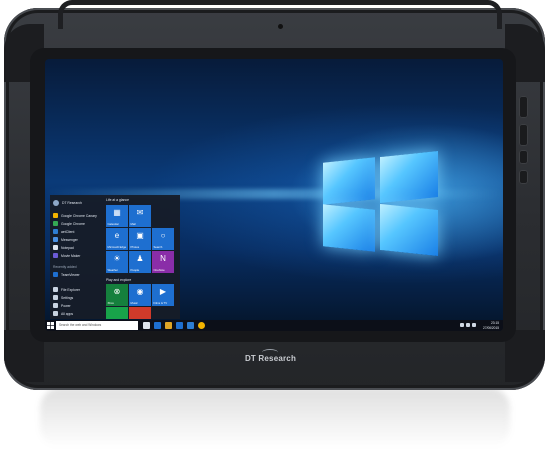 The width and height of the screenshot is (550, 455). I want to click on camera, so click(280, 26).